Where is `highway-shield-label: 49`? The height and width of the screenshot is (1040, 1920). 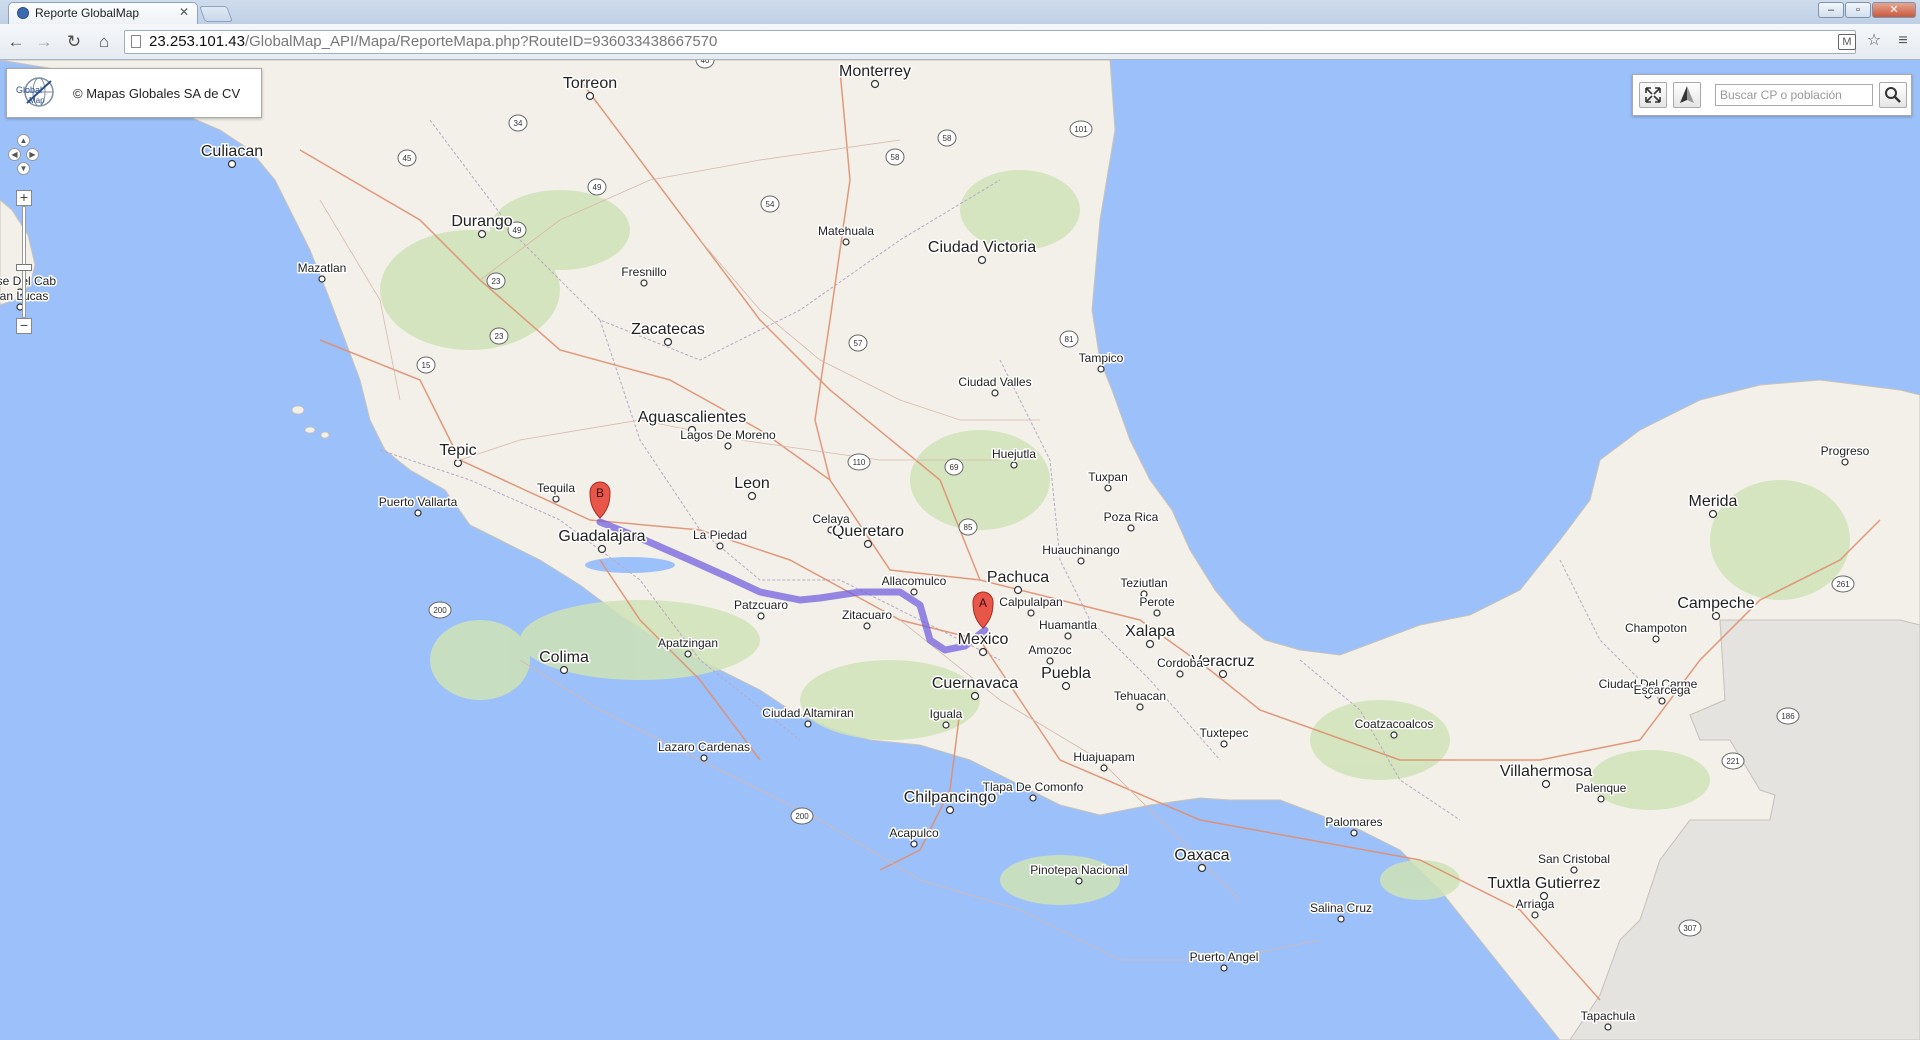
highway-shield-label: 49 is located at coordinates (597, 187).